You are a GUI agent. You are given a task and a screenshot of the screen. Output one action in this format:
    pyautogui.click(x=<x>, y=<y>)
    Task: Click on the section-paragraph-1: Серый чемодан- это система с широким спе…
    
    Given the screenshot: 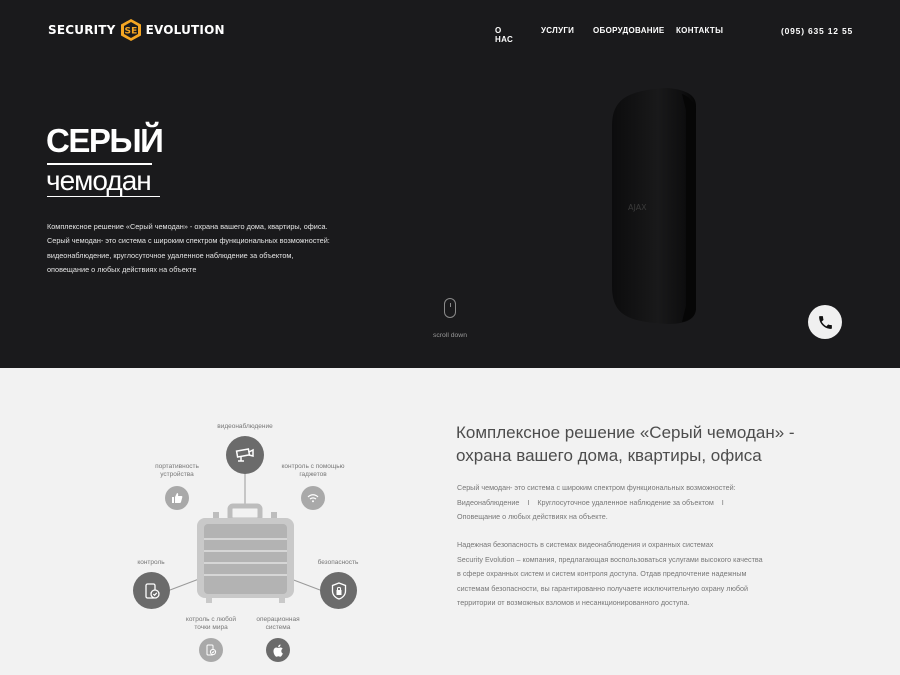 What is the action you would take?
    pyautogui.click(x=627, y=503)
    